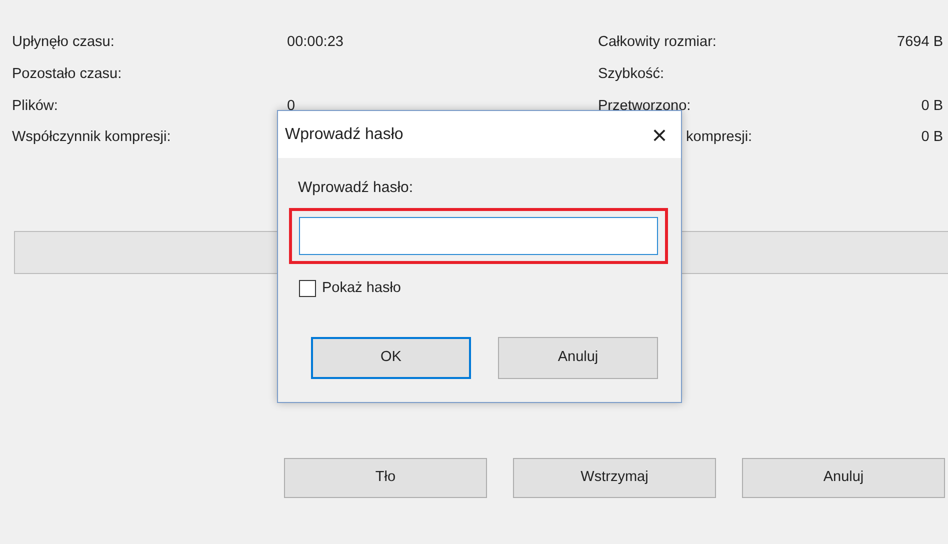 The image size is (948, 544). What do you see at coordinates (91, 138) in the screenshot?
I see `stat-label: Współczynnik kompresji:` at bounding box center [91, 138].